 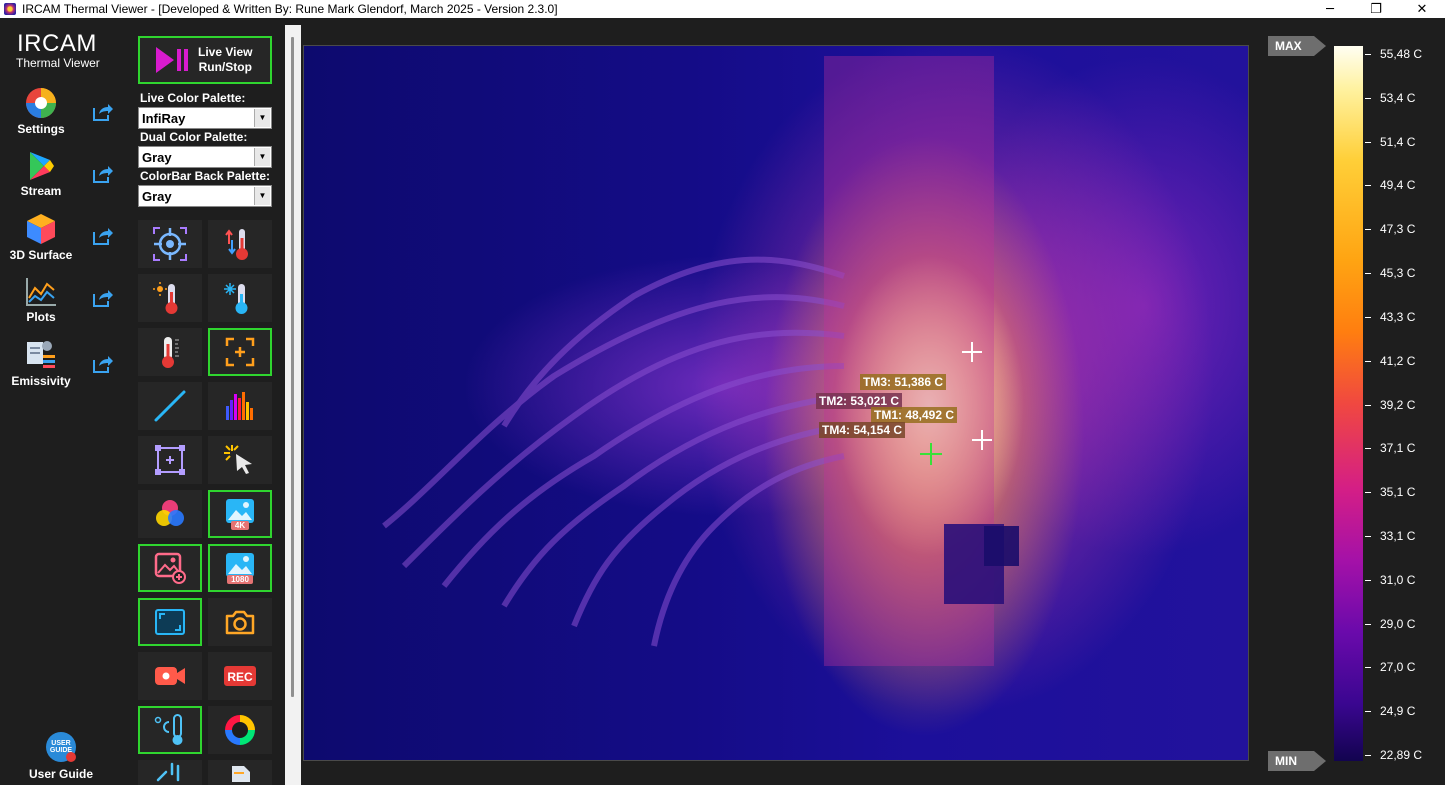 I want to click on export-4k-tool: 4K, so click(x=240, y=514).